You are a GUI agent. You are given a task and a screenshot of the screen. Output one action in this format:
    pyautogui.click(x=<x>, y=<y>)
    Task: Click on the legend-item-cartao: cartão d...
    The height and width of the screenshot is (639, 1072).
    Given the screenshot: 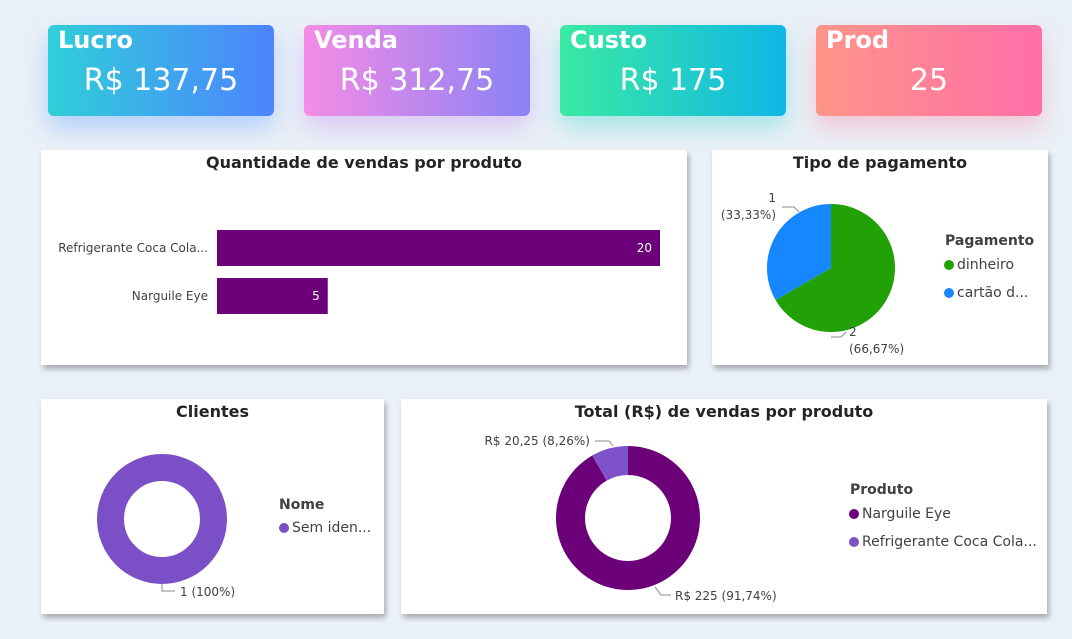 What is the action you would take?
    pyautogui.click(x=986, y=293)
    